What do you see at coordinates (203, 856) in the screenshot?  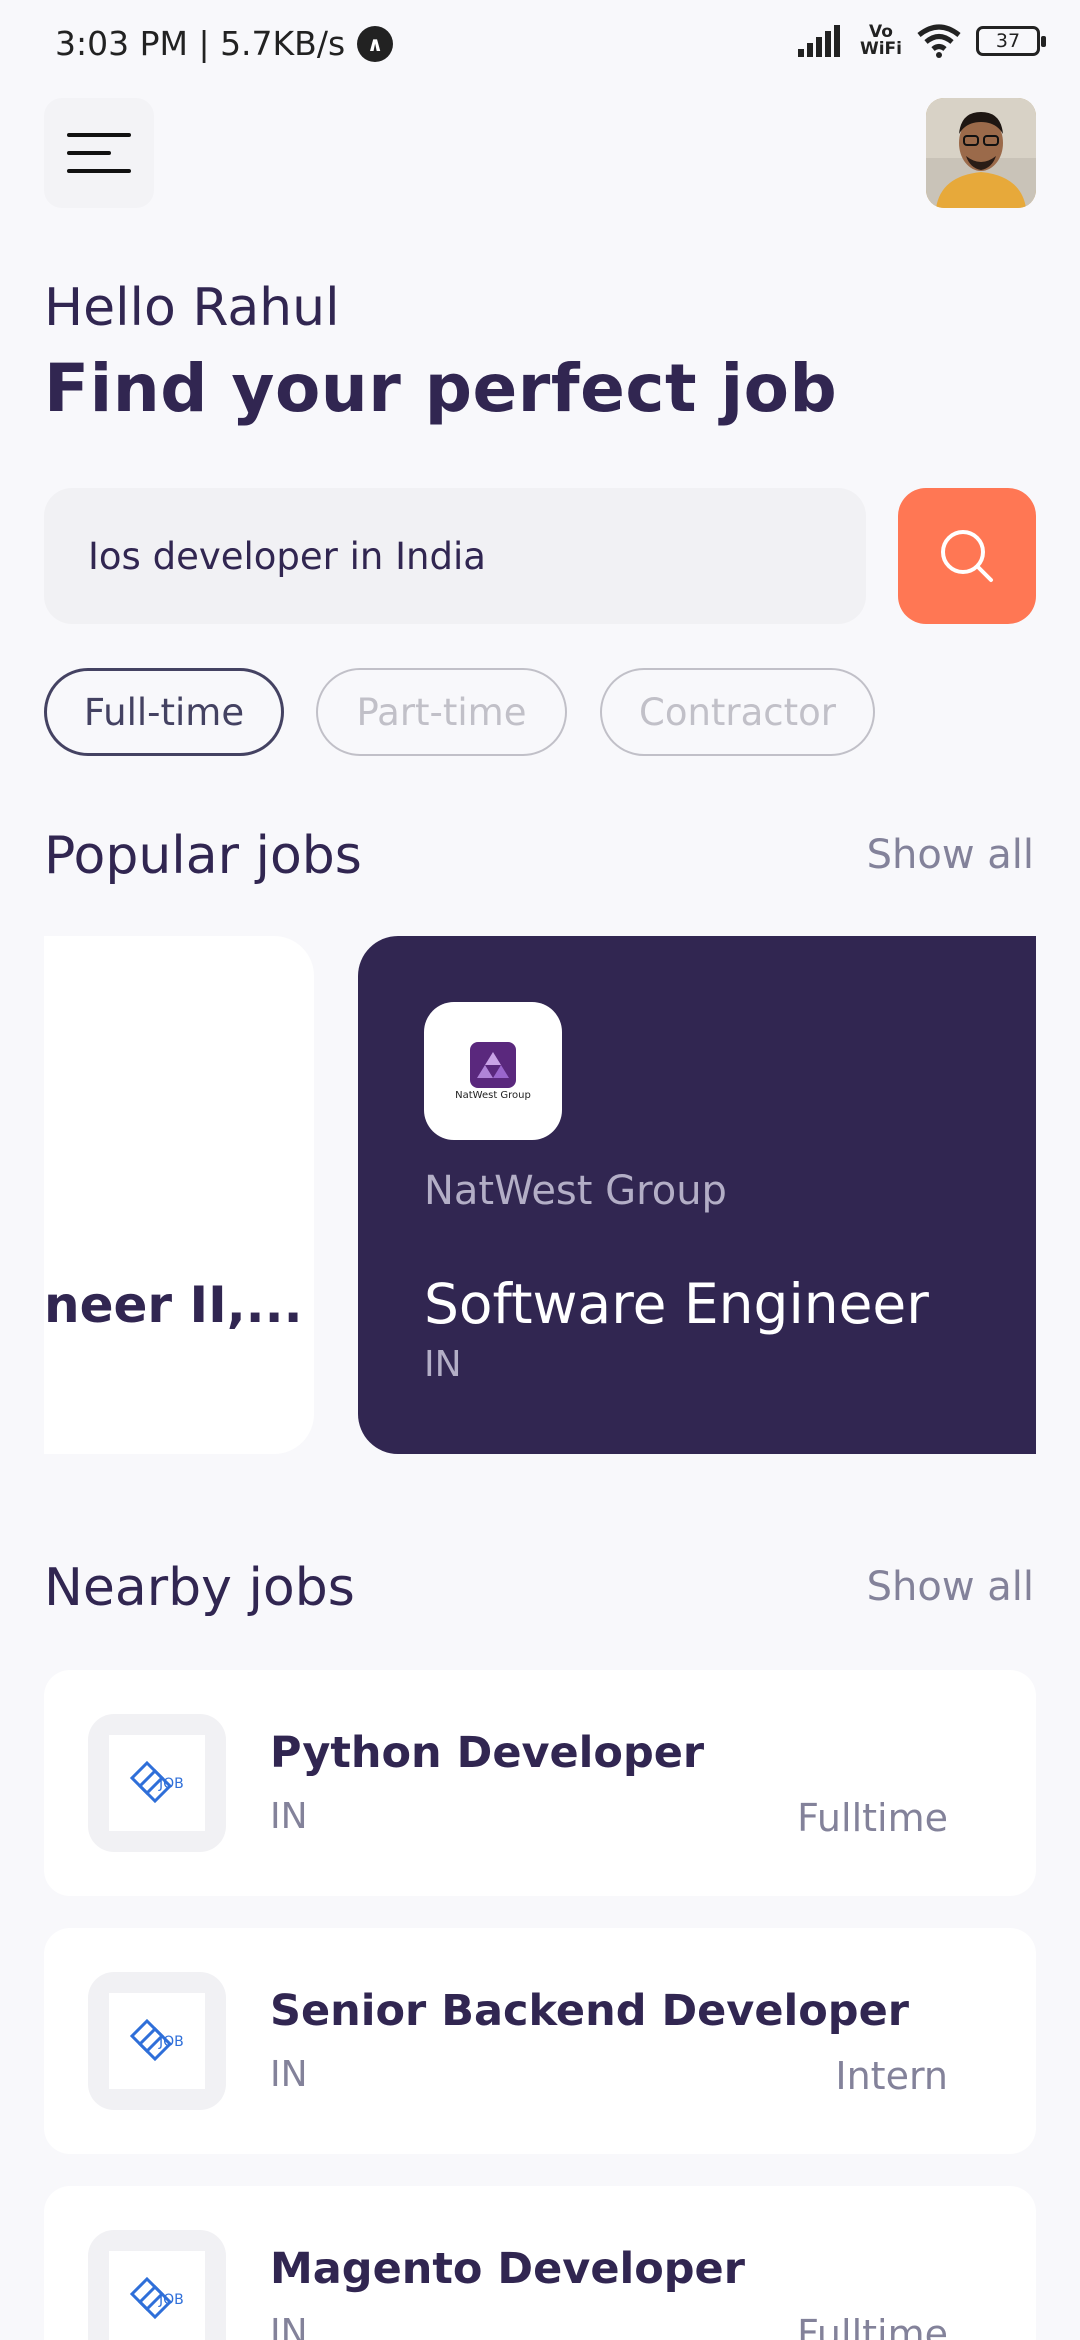 I see `popular-jobs-title: Popular jobs` at bounding box center [203, 856].